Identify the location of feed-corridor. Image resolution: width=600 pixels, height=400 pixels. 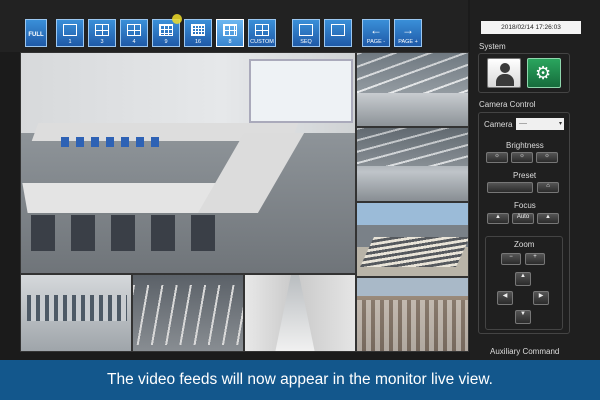
(295, 313).